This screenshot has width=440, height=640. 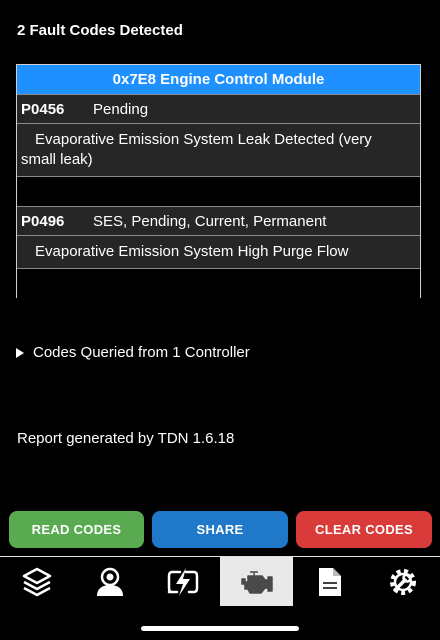 What do you see at coordinates (220, 628) in the screenshot?
I see `home-indicator` at bounding box center [220, 628].